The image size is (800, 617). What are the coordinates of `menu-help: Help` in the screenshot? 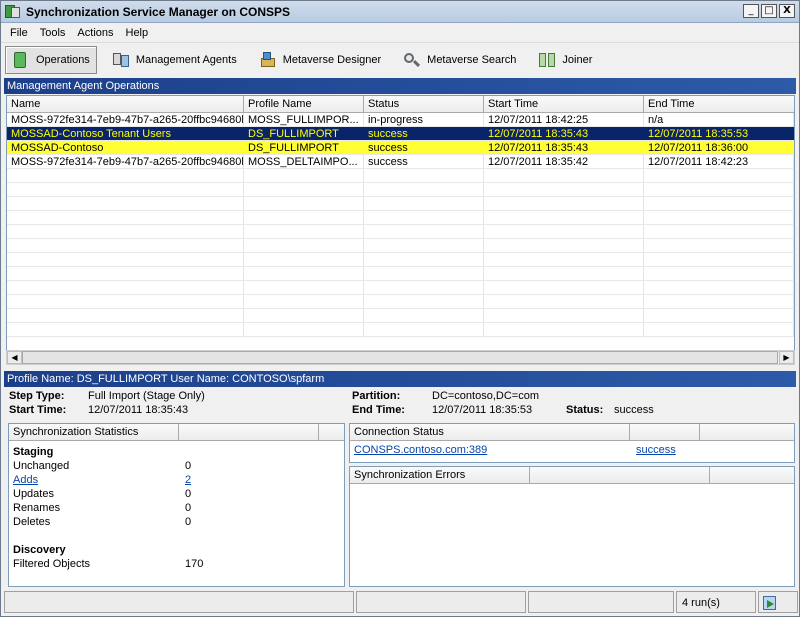 It's located at (137, 33).